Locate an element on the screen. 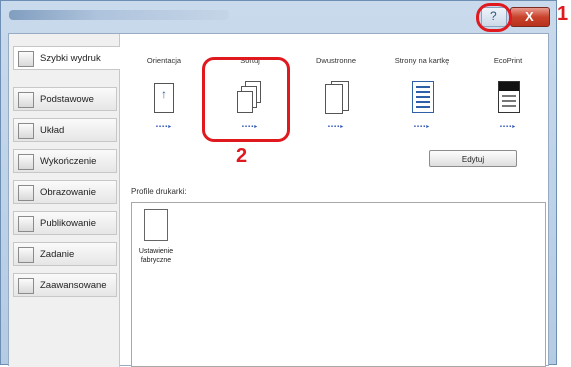 The height and width of the screenshot is (367, 571). callout-number-2: 2 is located at coordinates (242, 156).